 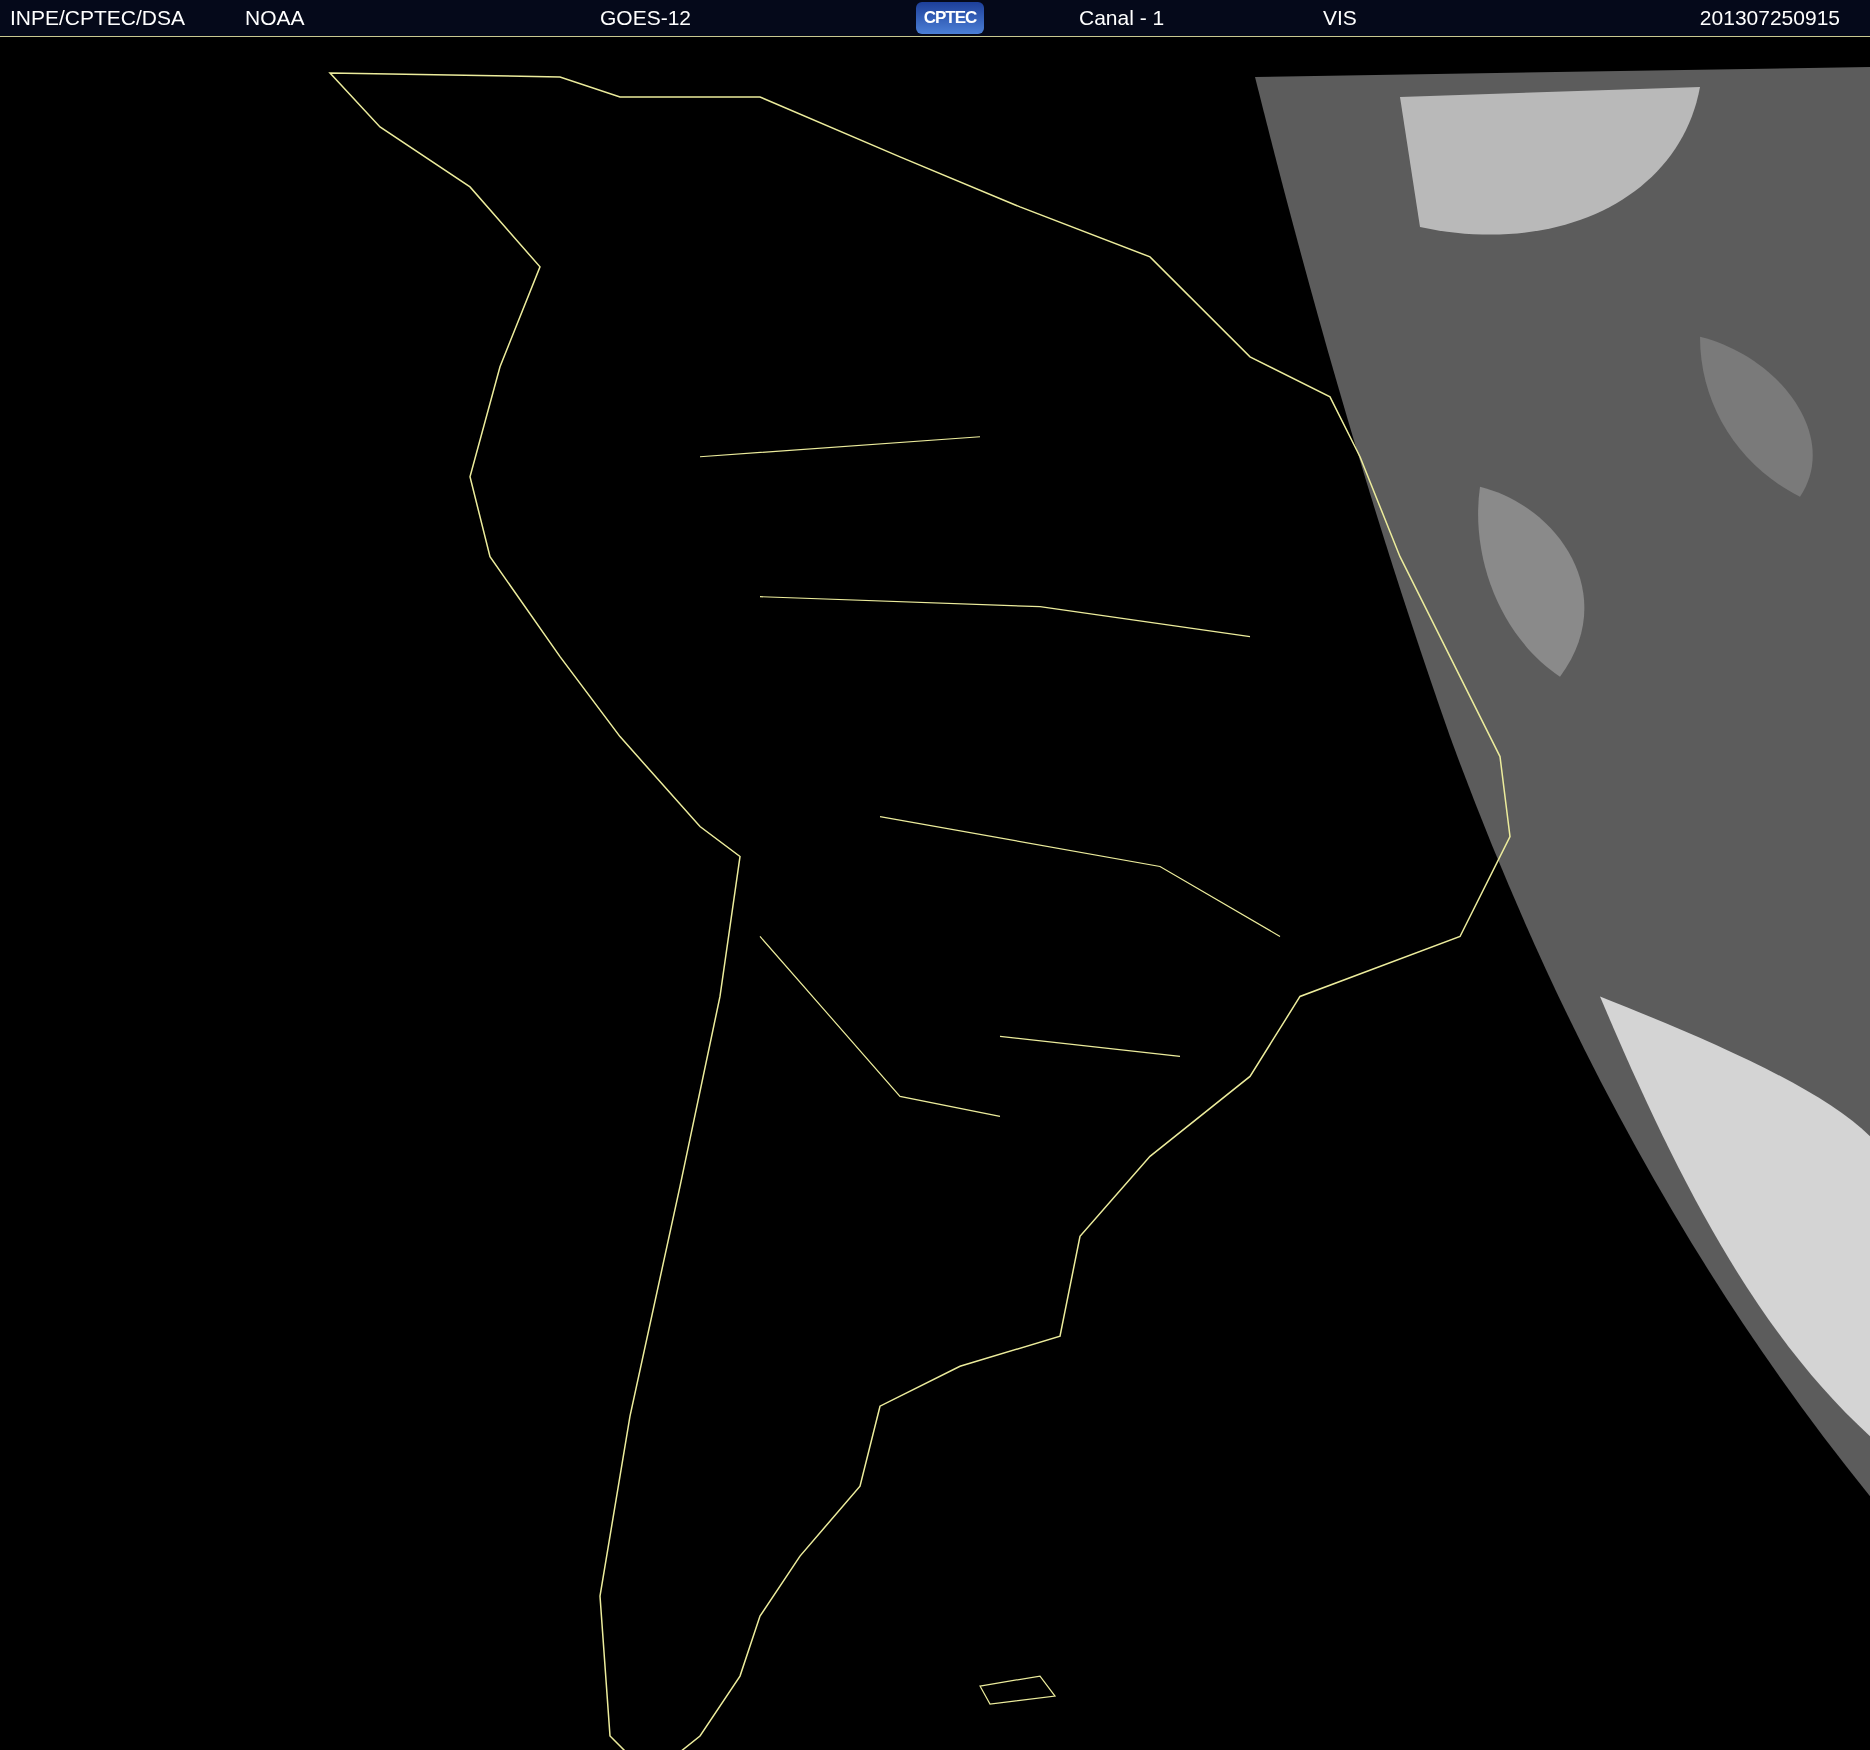 What do you see at coordinates (1769, 18) in the screenshot?
I see `timestamp-label: 201307250915` at bounding box center [1769, 18].